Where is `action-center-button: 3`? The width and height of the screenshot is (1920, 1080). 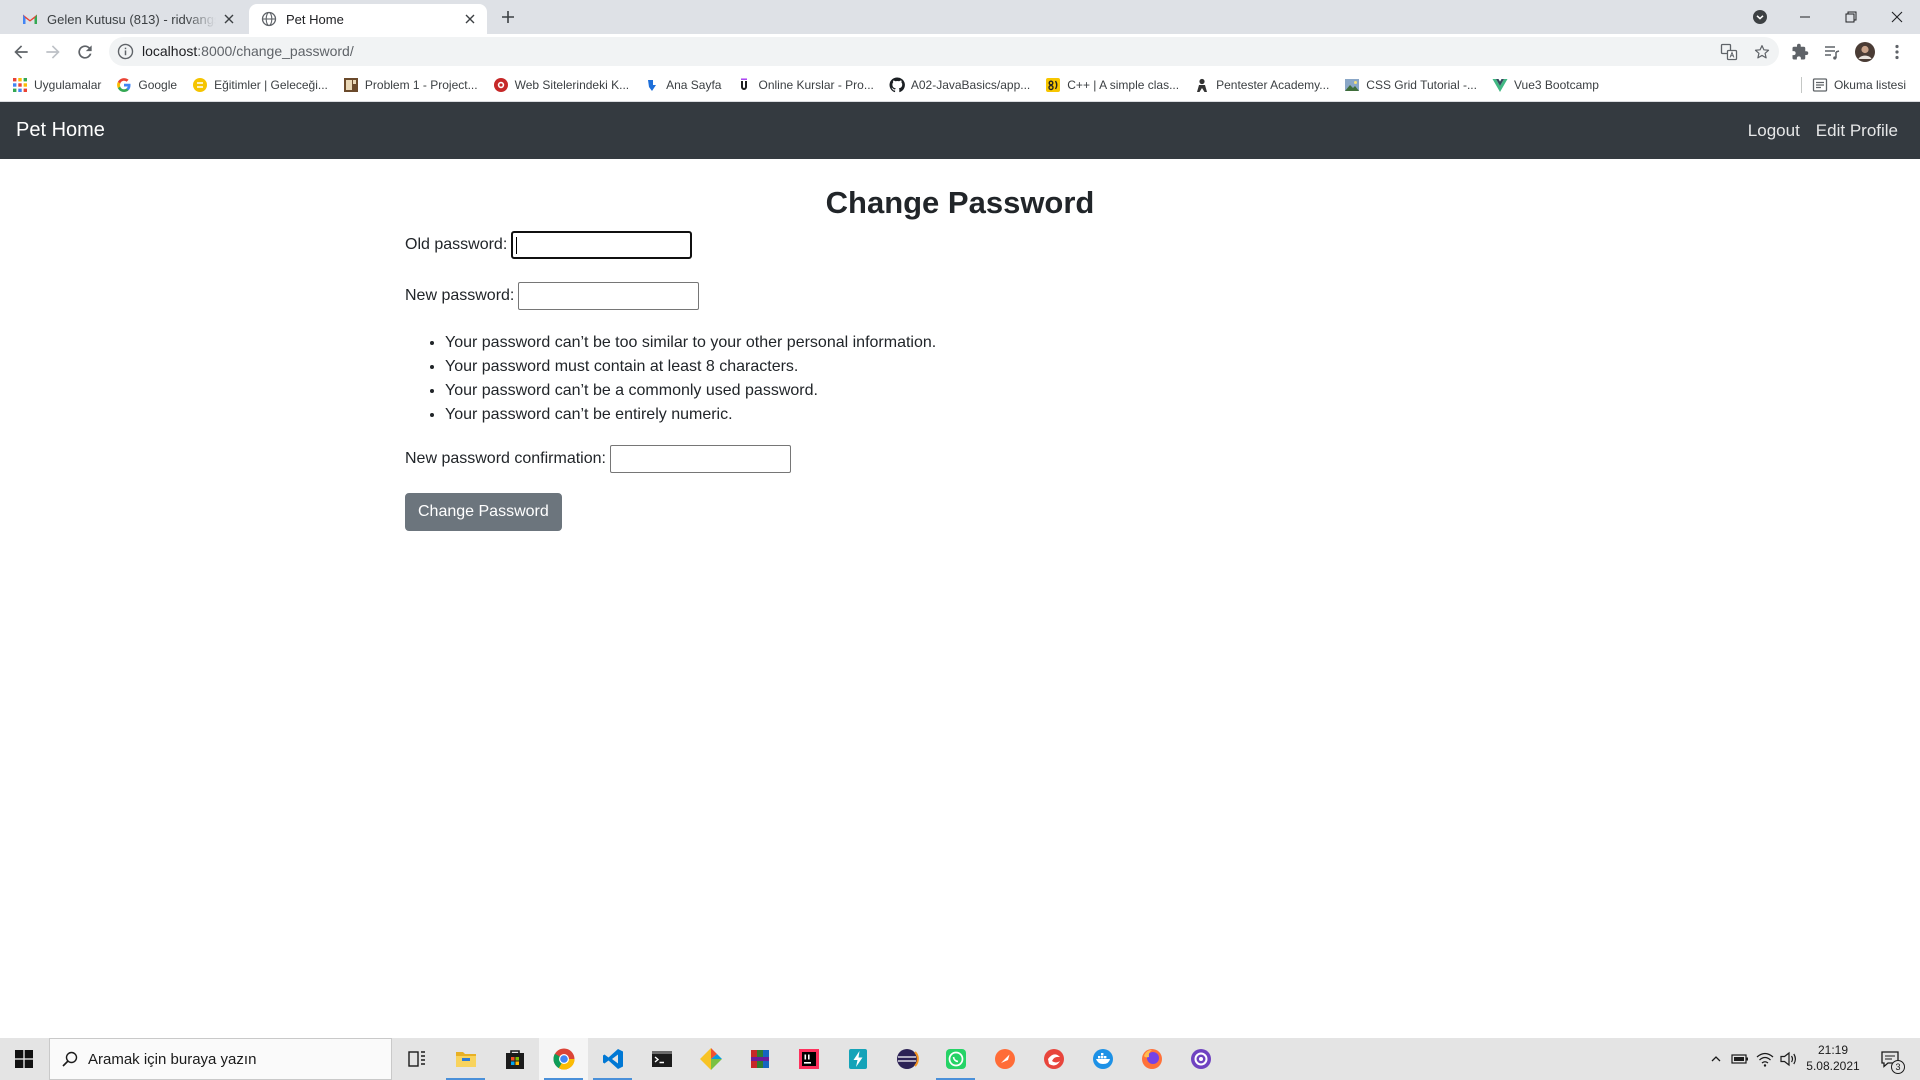
action-center-button: 3 is located at coordinates (1890, 1059).